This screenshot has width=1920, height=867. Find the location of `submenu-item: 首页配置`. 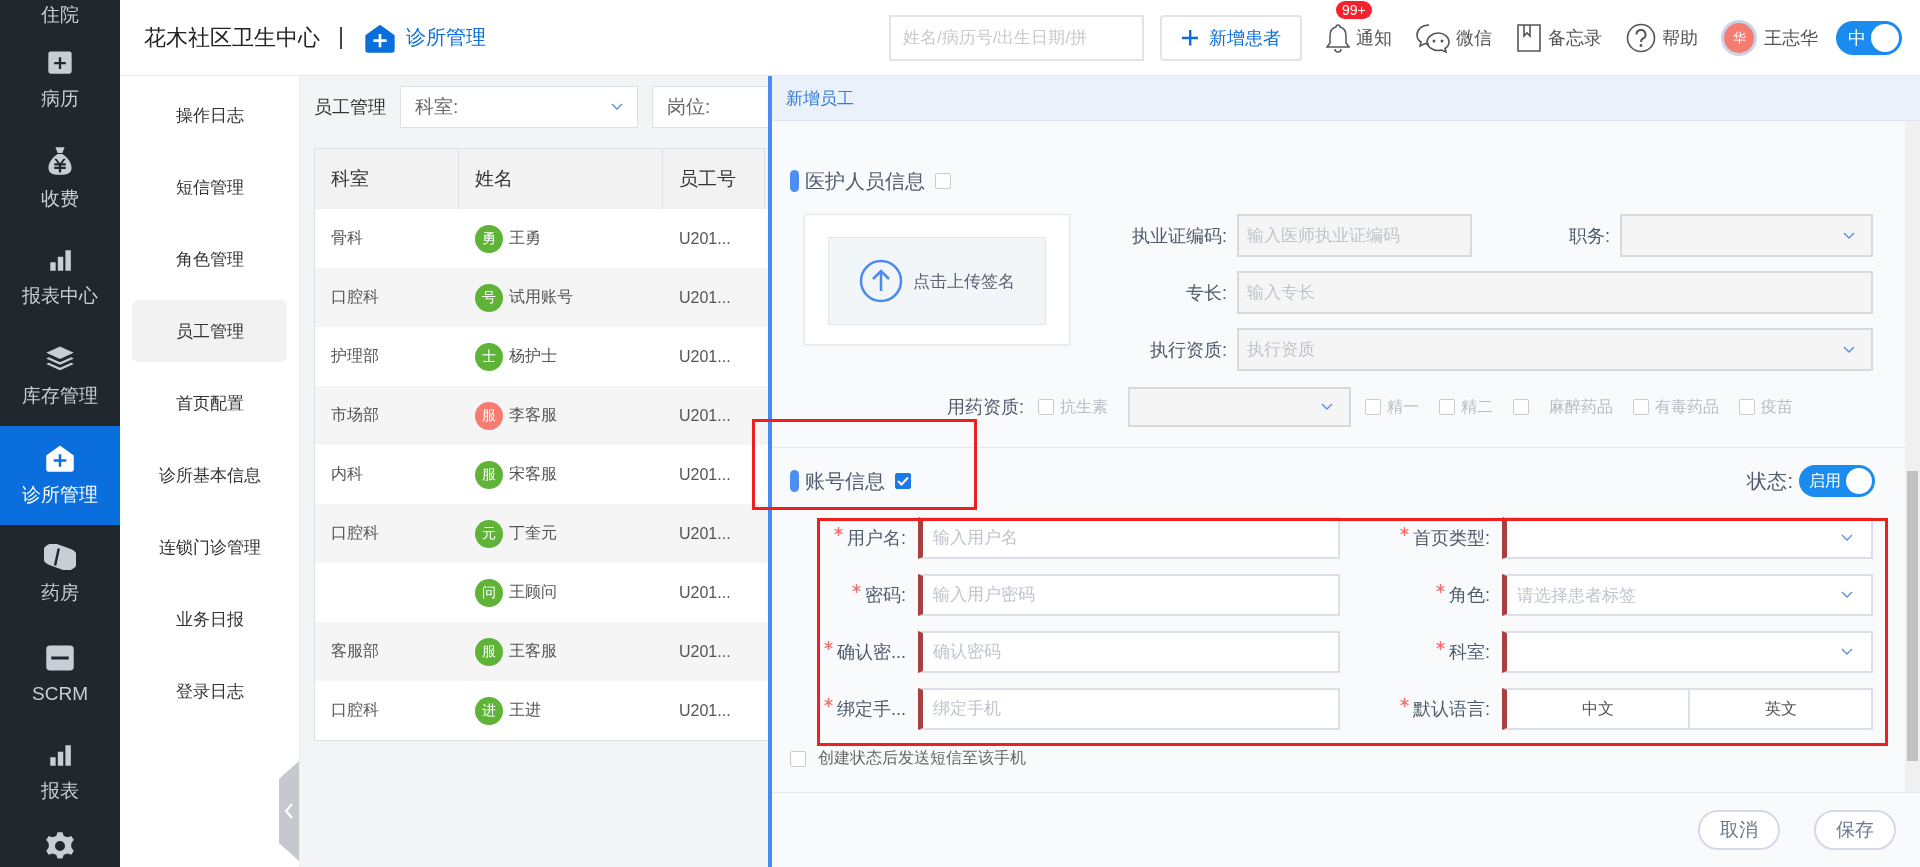

submenu-item: 首页配置 is located at coordinates (209, 403).